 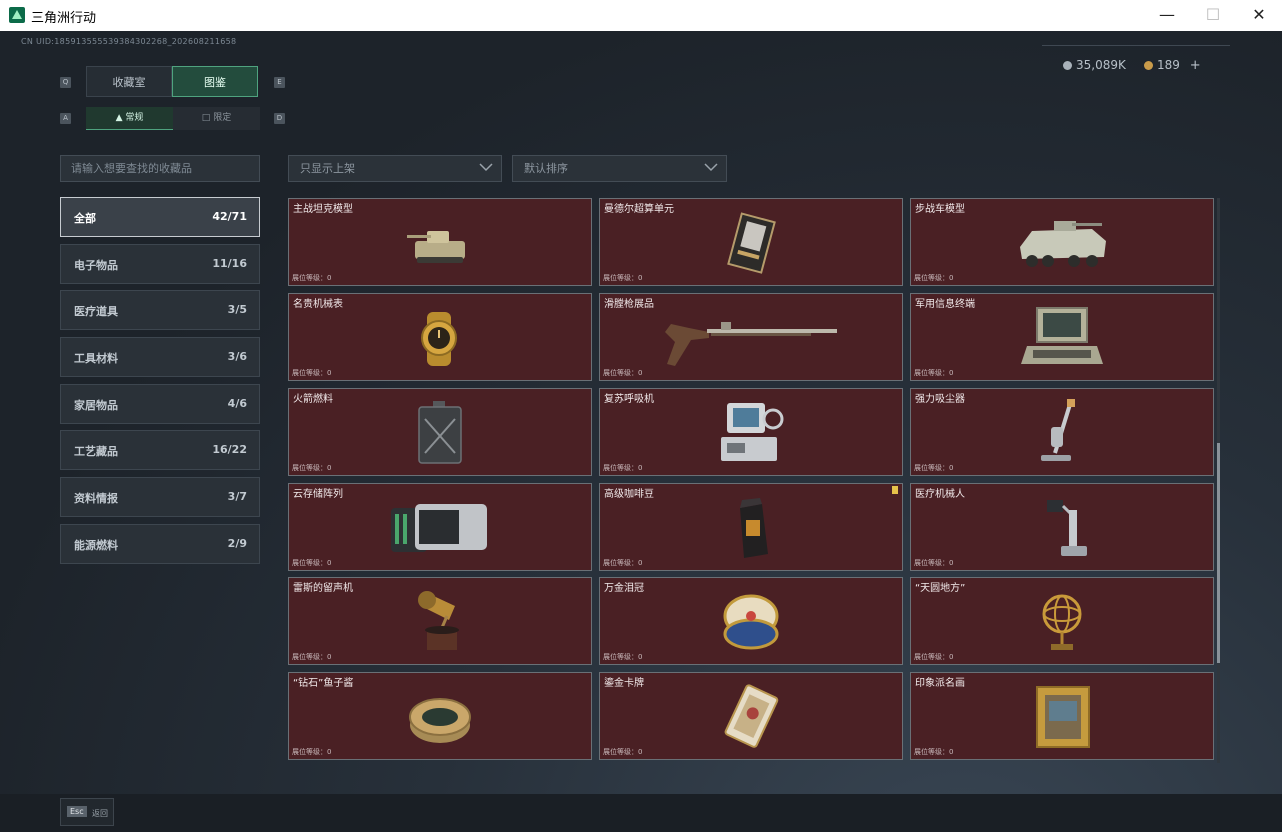 I want to click on key-hint-d: D, so click(x=279, y=118).